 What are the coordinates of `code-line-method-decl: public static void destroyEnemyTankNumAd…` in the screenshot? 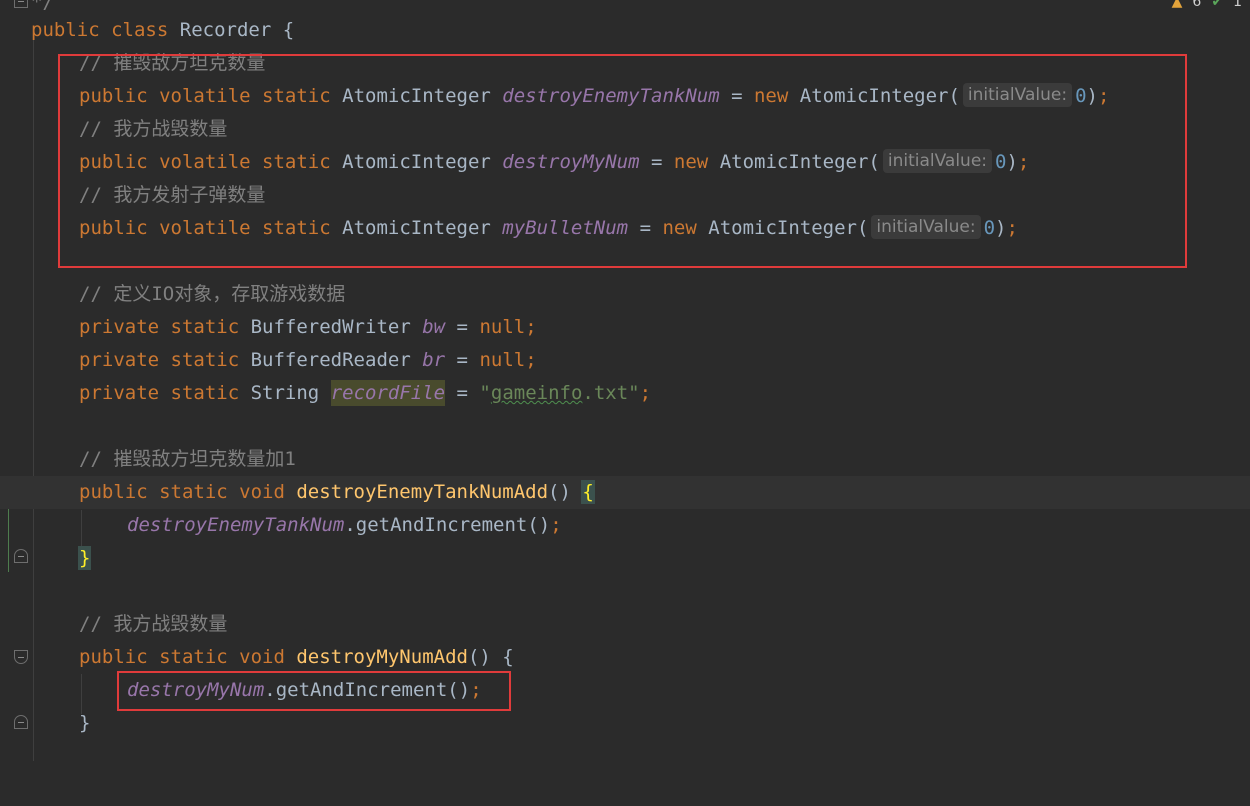 It's located at (625, 492).